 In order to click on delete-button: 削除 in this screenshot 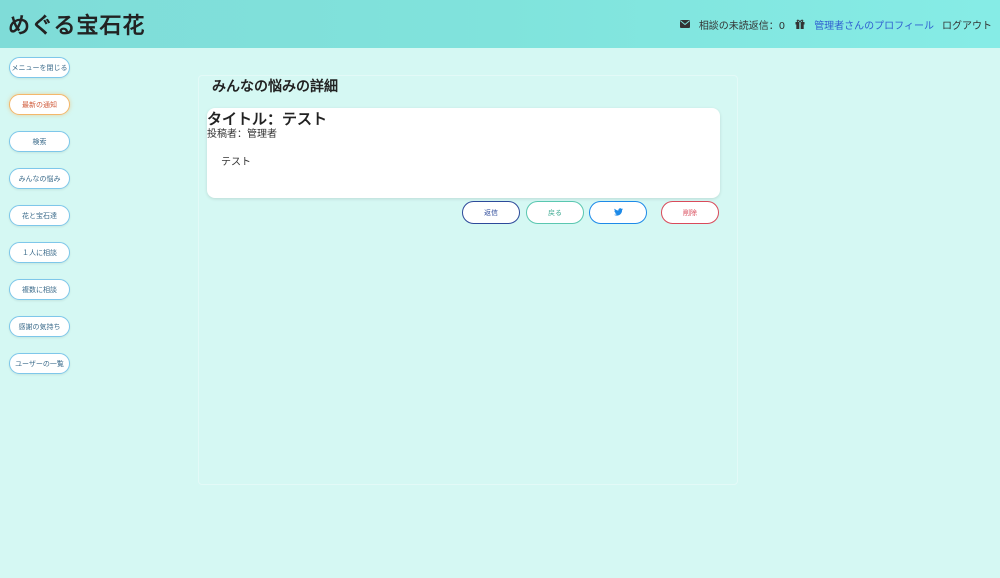, I will do `click(690, 212)`.